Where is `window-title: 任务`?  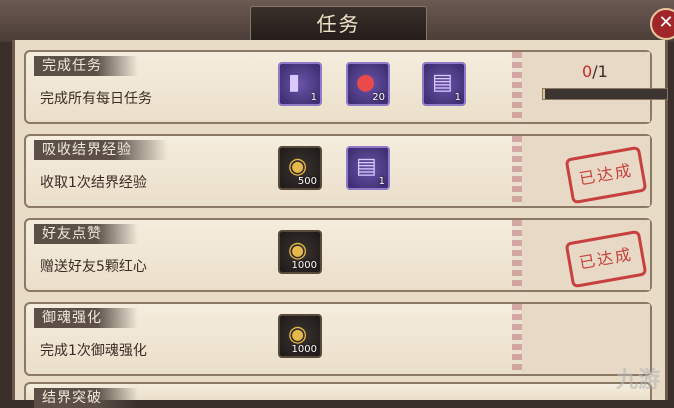 window-title: 任务 is located at coordinates (338, 24).